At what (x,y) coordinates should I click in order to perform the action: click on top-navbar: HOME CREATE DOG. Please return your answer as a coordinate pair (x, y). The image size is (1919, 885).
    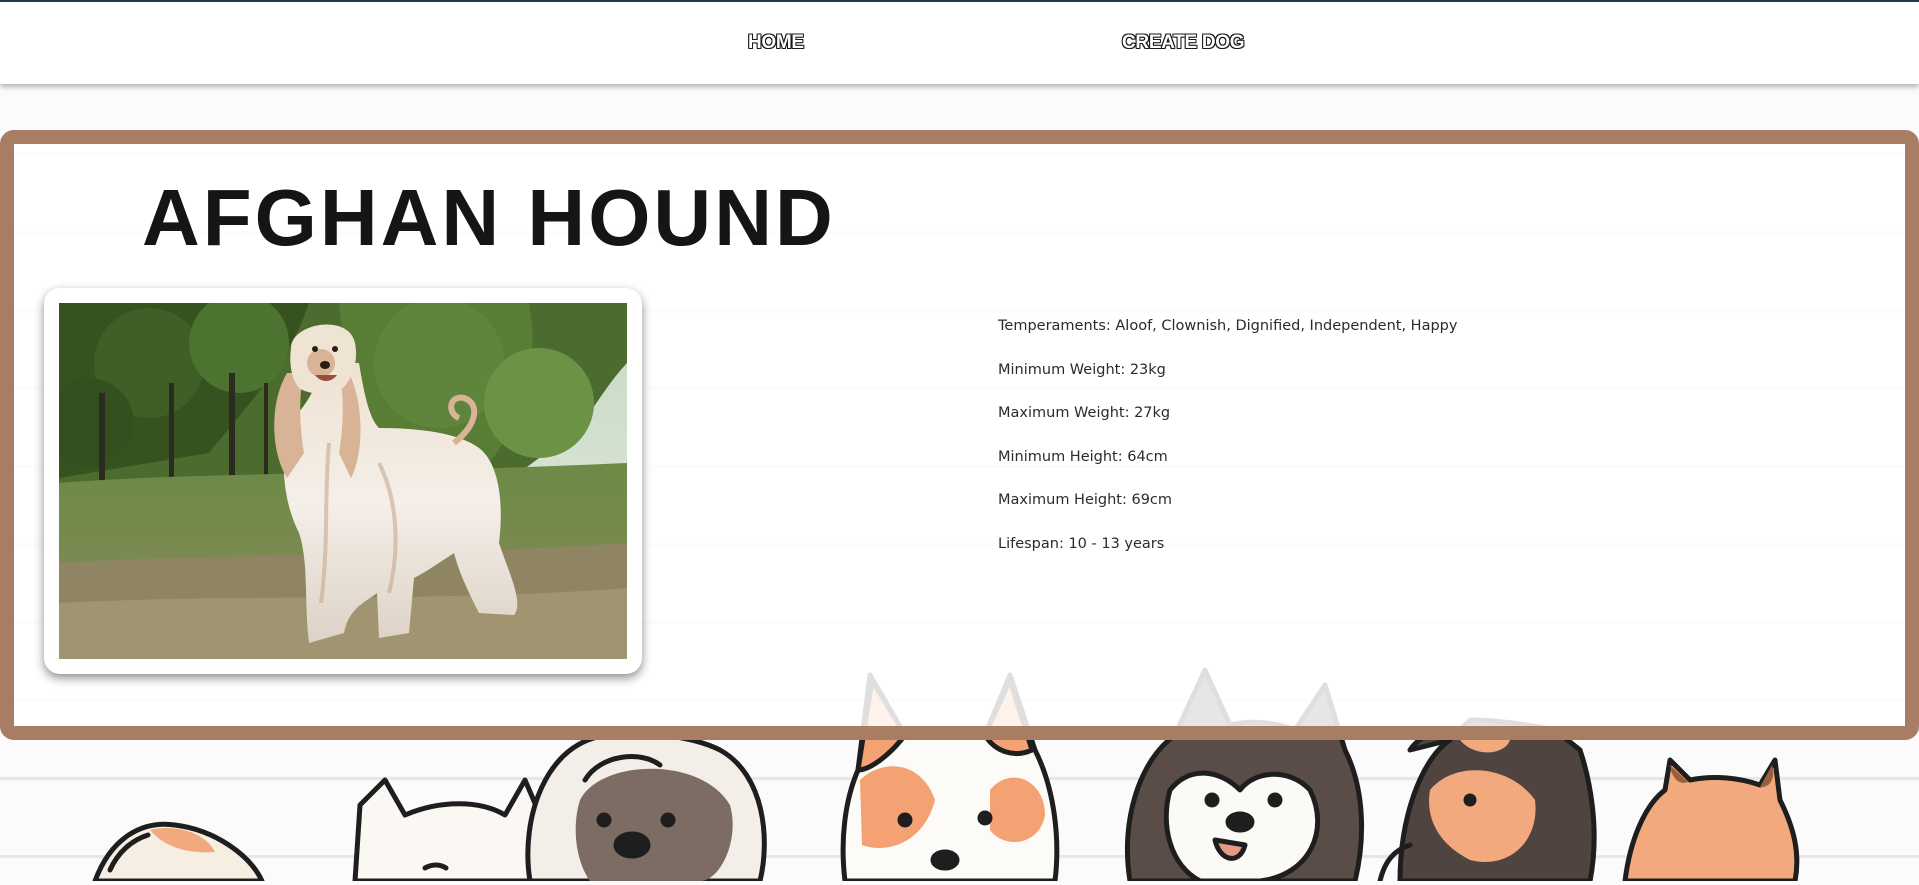
    Looking at the image, I should click on (959, 42).